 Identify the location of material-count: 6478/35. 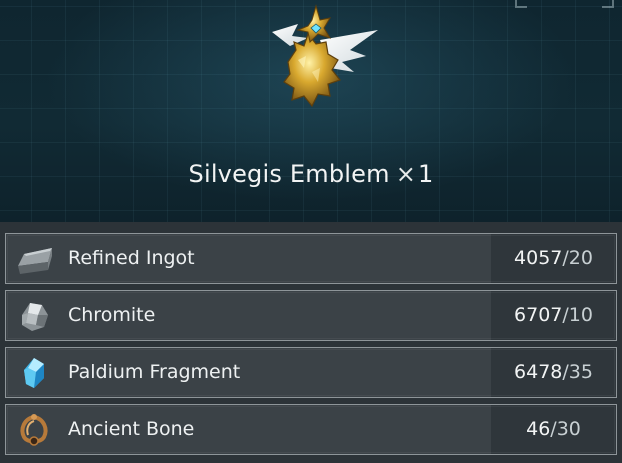
(553, 372).